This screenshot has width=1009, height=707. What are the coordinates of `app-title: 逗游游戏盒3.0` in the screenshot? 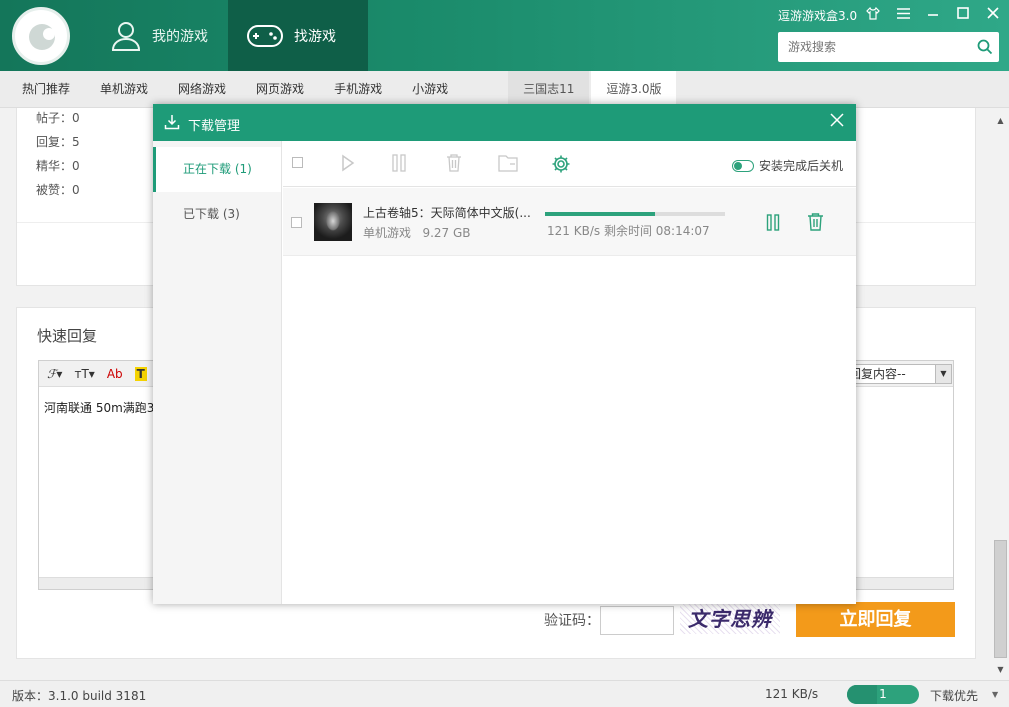 It's located at (818, 16).